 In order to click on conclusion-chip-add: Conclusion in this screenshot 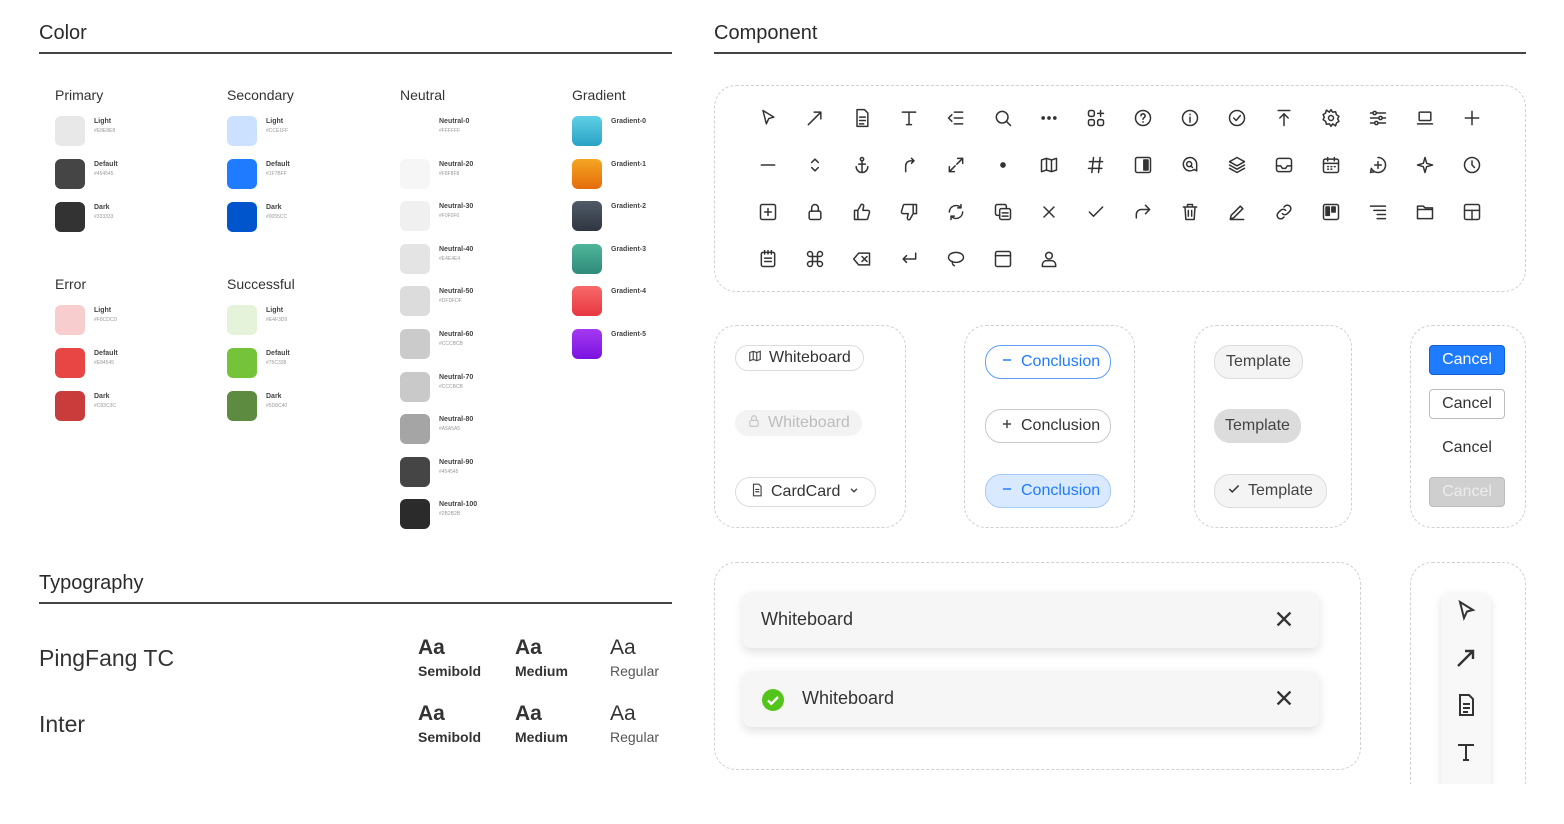, I will do `click(1048, 426)`.